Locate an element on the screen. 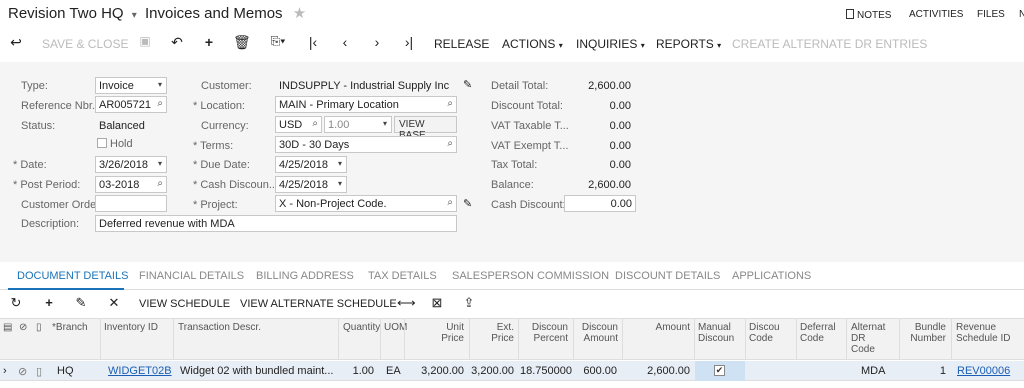 This screenshot has width=1024, height=388. star-icon: ★ is located at coordinates (299, 13).